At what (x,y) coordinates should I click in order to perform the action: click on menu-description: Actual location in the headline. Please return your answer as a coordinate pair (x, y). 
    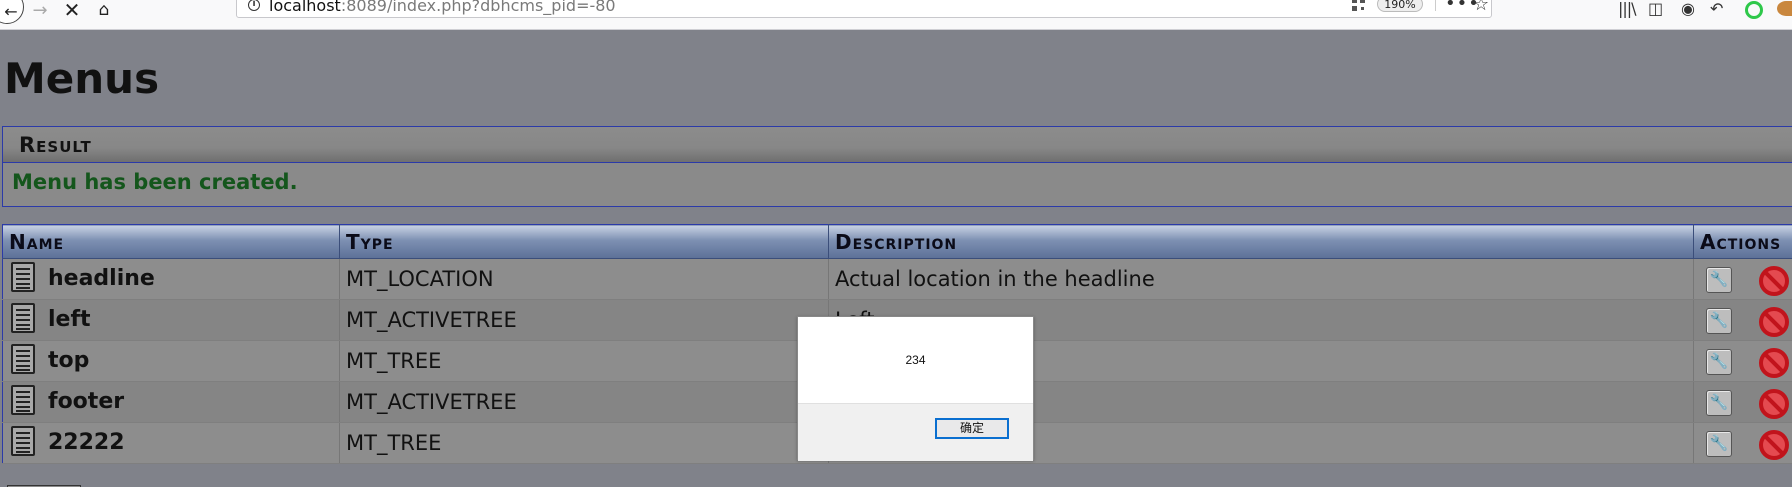
    Looking at the image, I should click on (1261, 279).